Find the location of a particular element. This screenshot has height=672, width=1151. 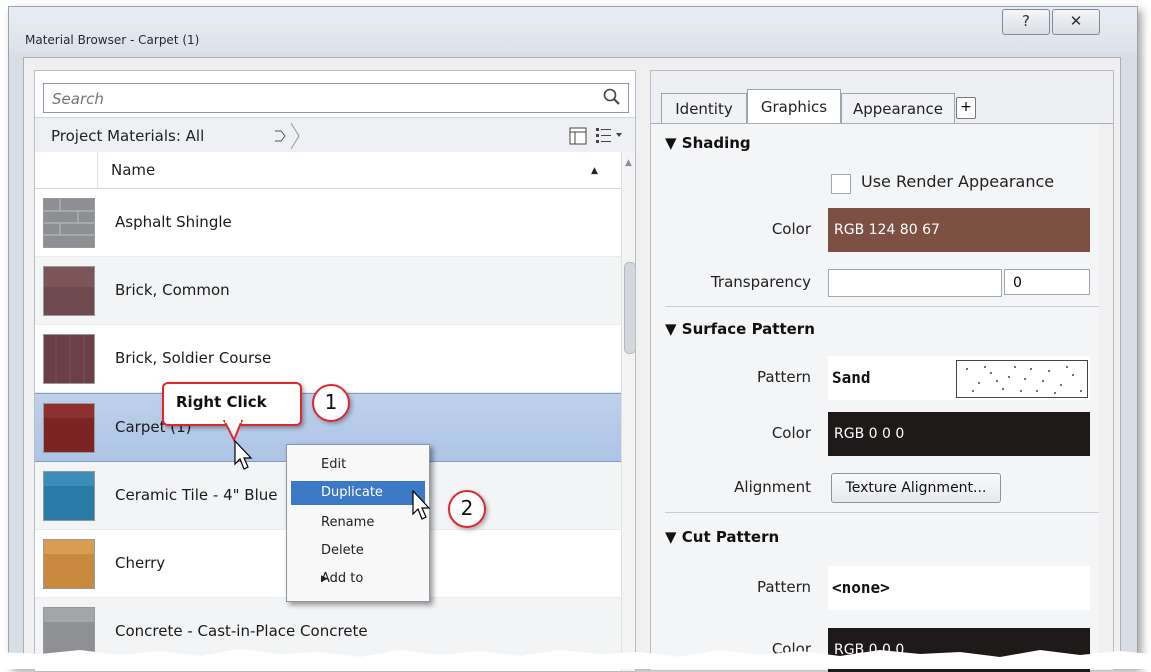

surface-color-label: Color is located at coordinates (791, 433).